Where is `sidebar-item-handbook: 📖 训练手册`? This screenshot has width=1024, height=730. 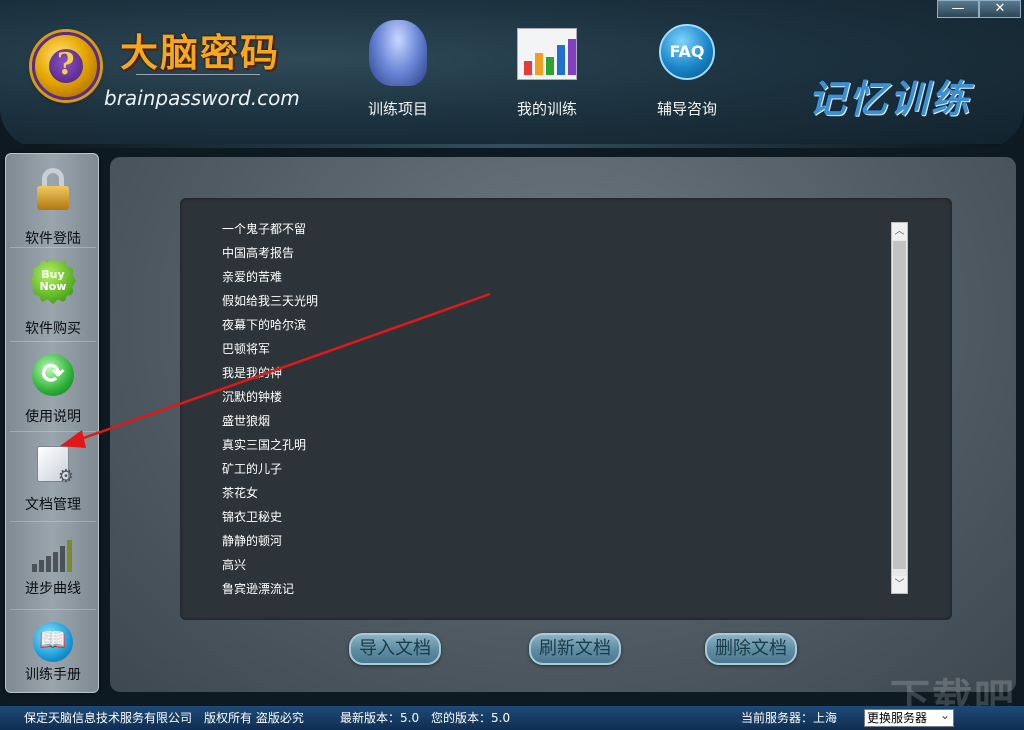
sidebar-item-handbook: 📖 训练手册 is located at coordinates (53, 650).